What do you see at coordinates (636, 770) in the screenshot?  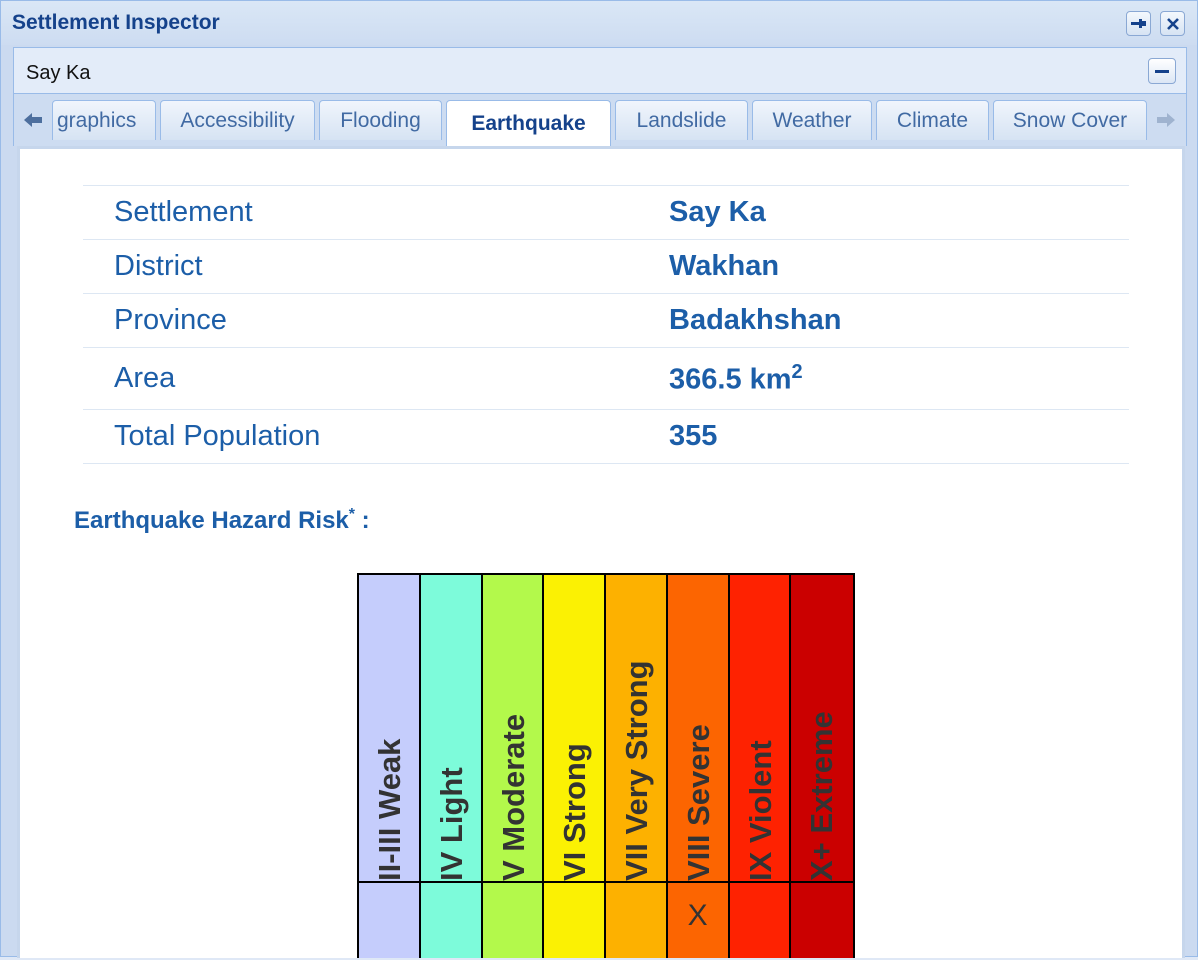 I see `intensity-label: VII Very Strong` at bounding box center [636, 770].